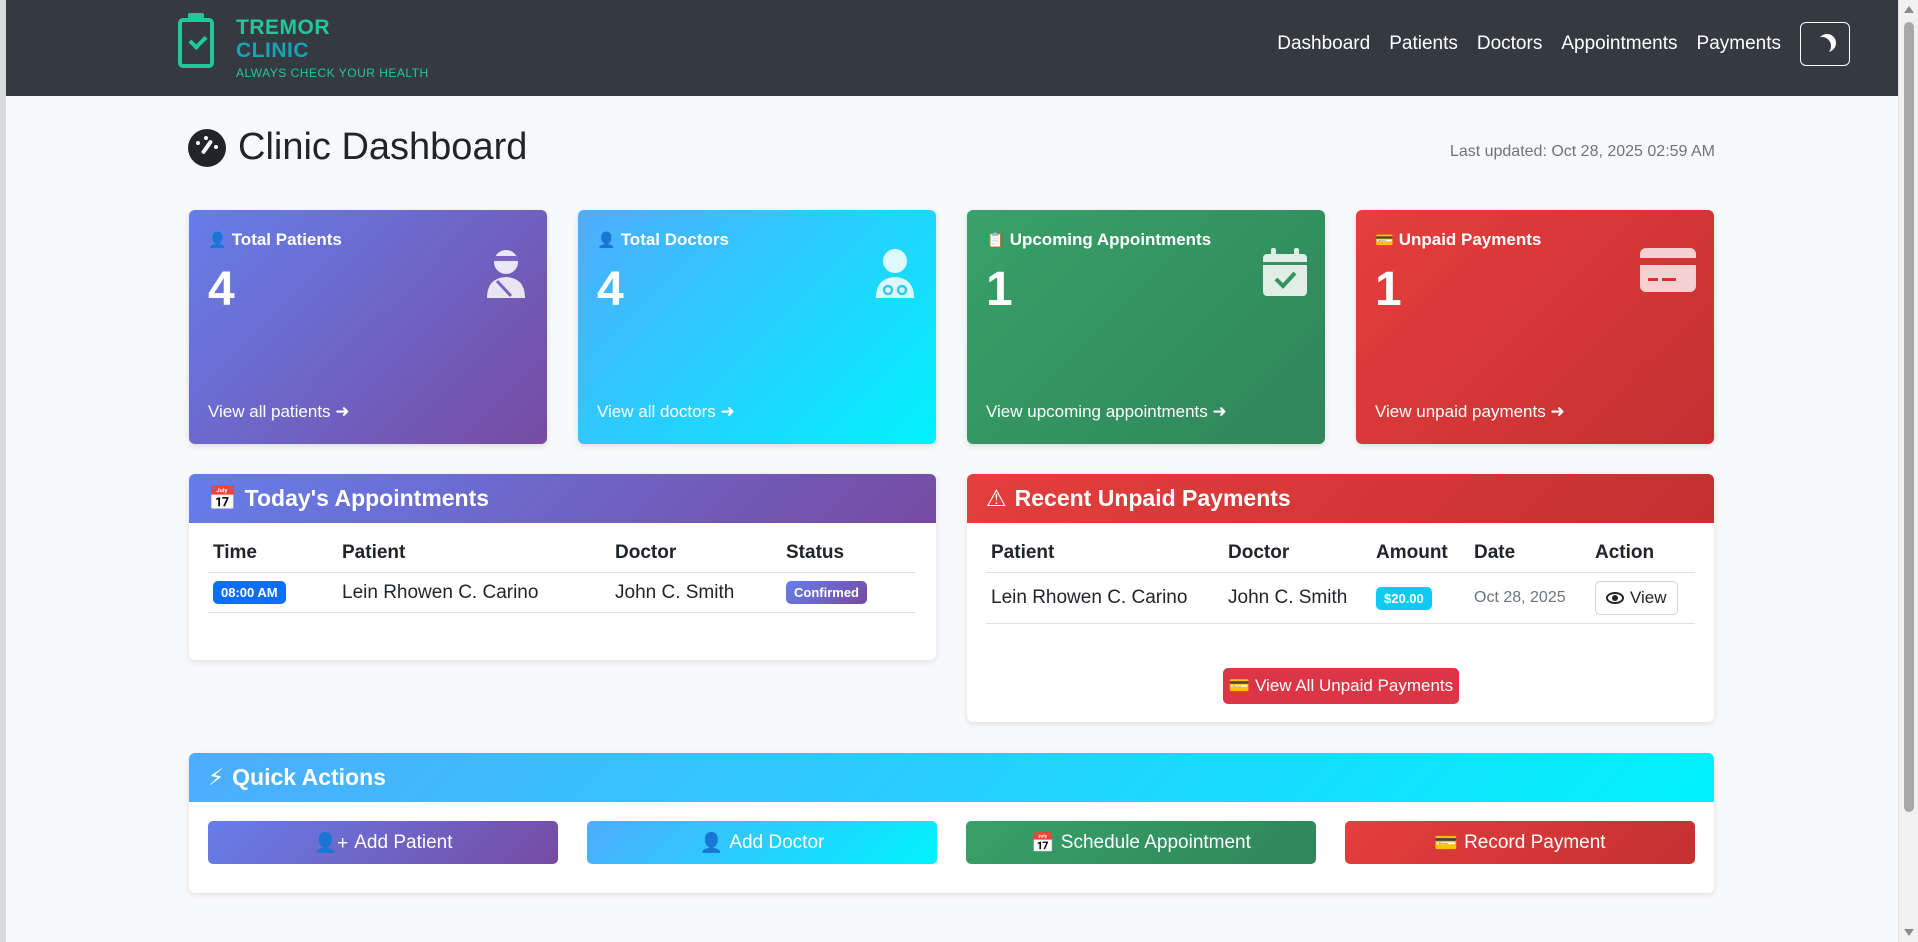 The width and height of the screenshot is (1918, 942). I want to click on stat-title: 💳 Unpaid Payments, so click(1535, 240).